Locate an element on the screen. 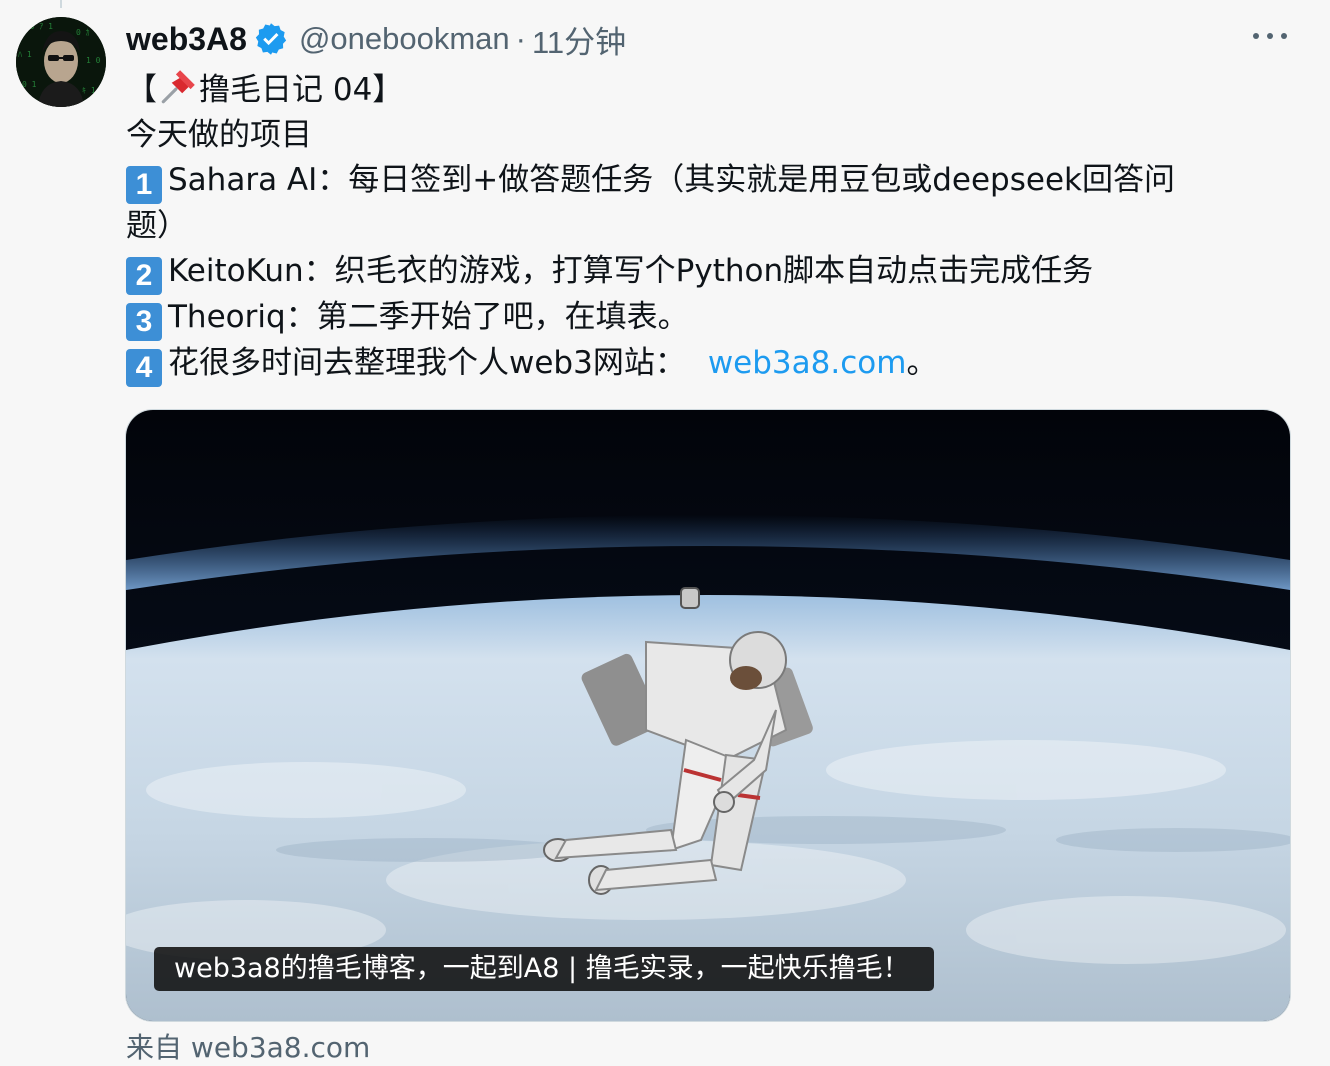 The image size is (1330, 1066). tweet-header: web3A8 @onebookman · 11分钟 is located at coordinates (376, 39).